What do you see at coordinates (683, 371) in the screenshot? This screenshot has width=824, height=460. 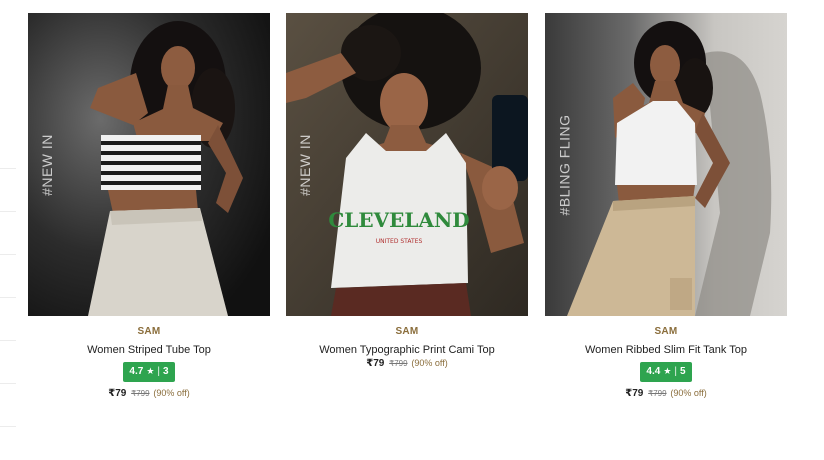 I see `rating-count: 5` at bounding box center [683, 371].